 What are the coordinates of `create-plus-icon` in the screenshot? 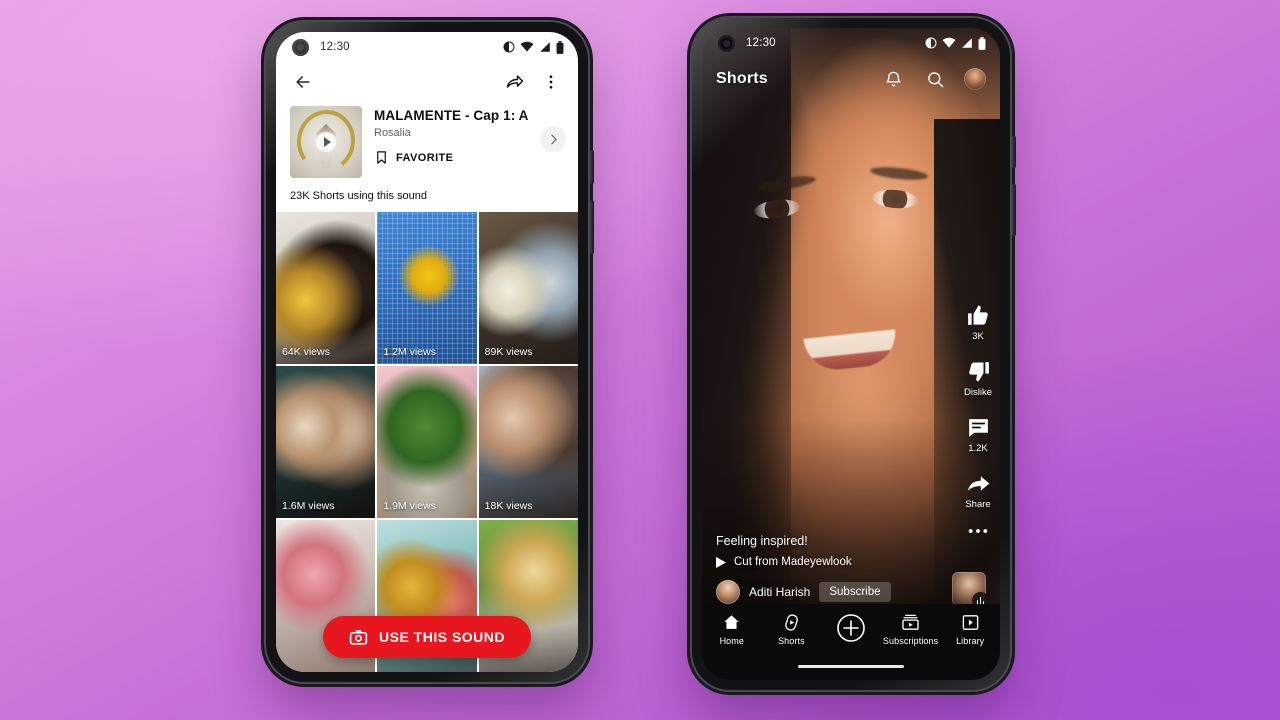 It's located at (851, 628).